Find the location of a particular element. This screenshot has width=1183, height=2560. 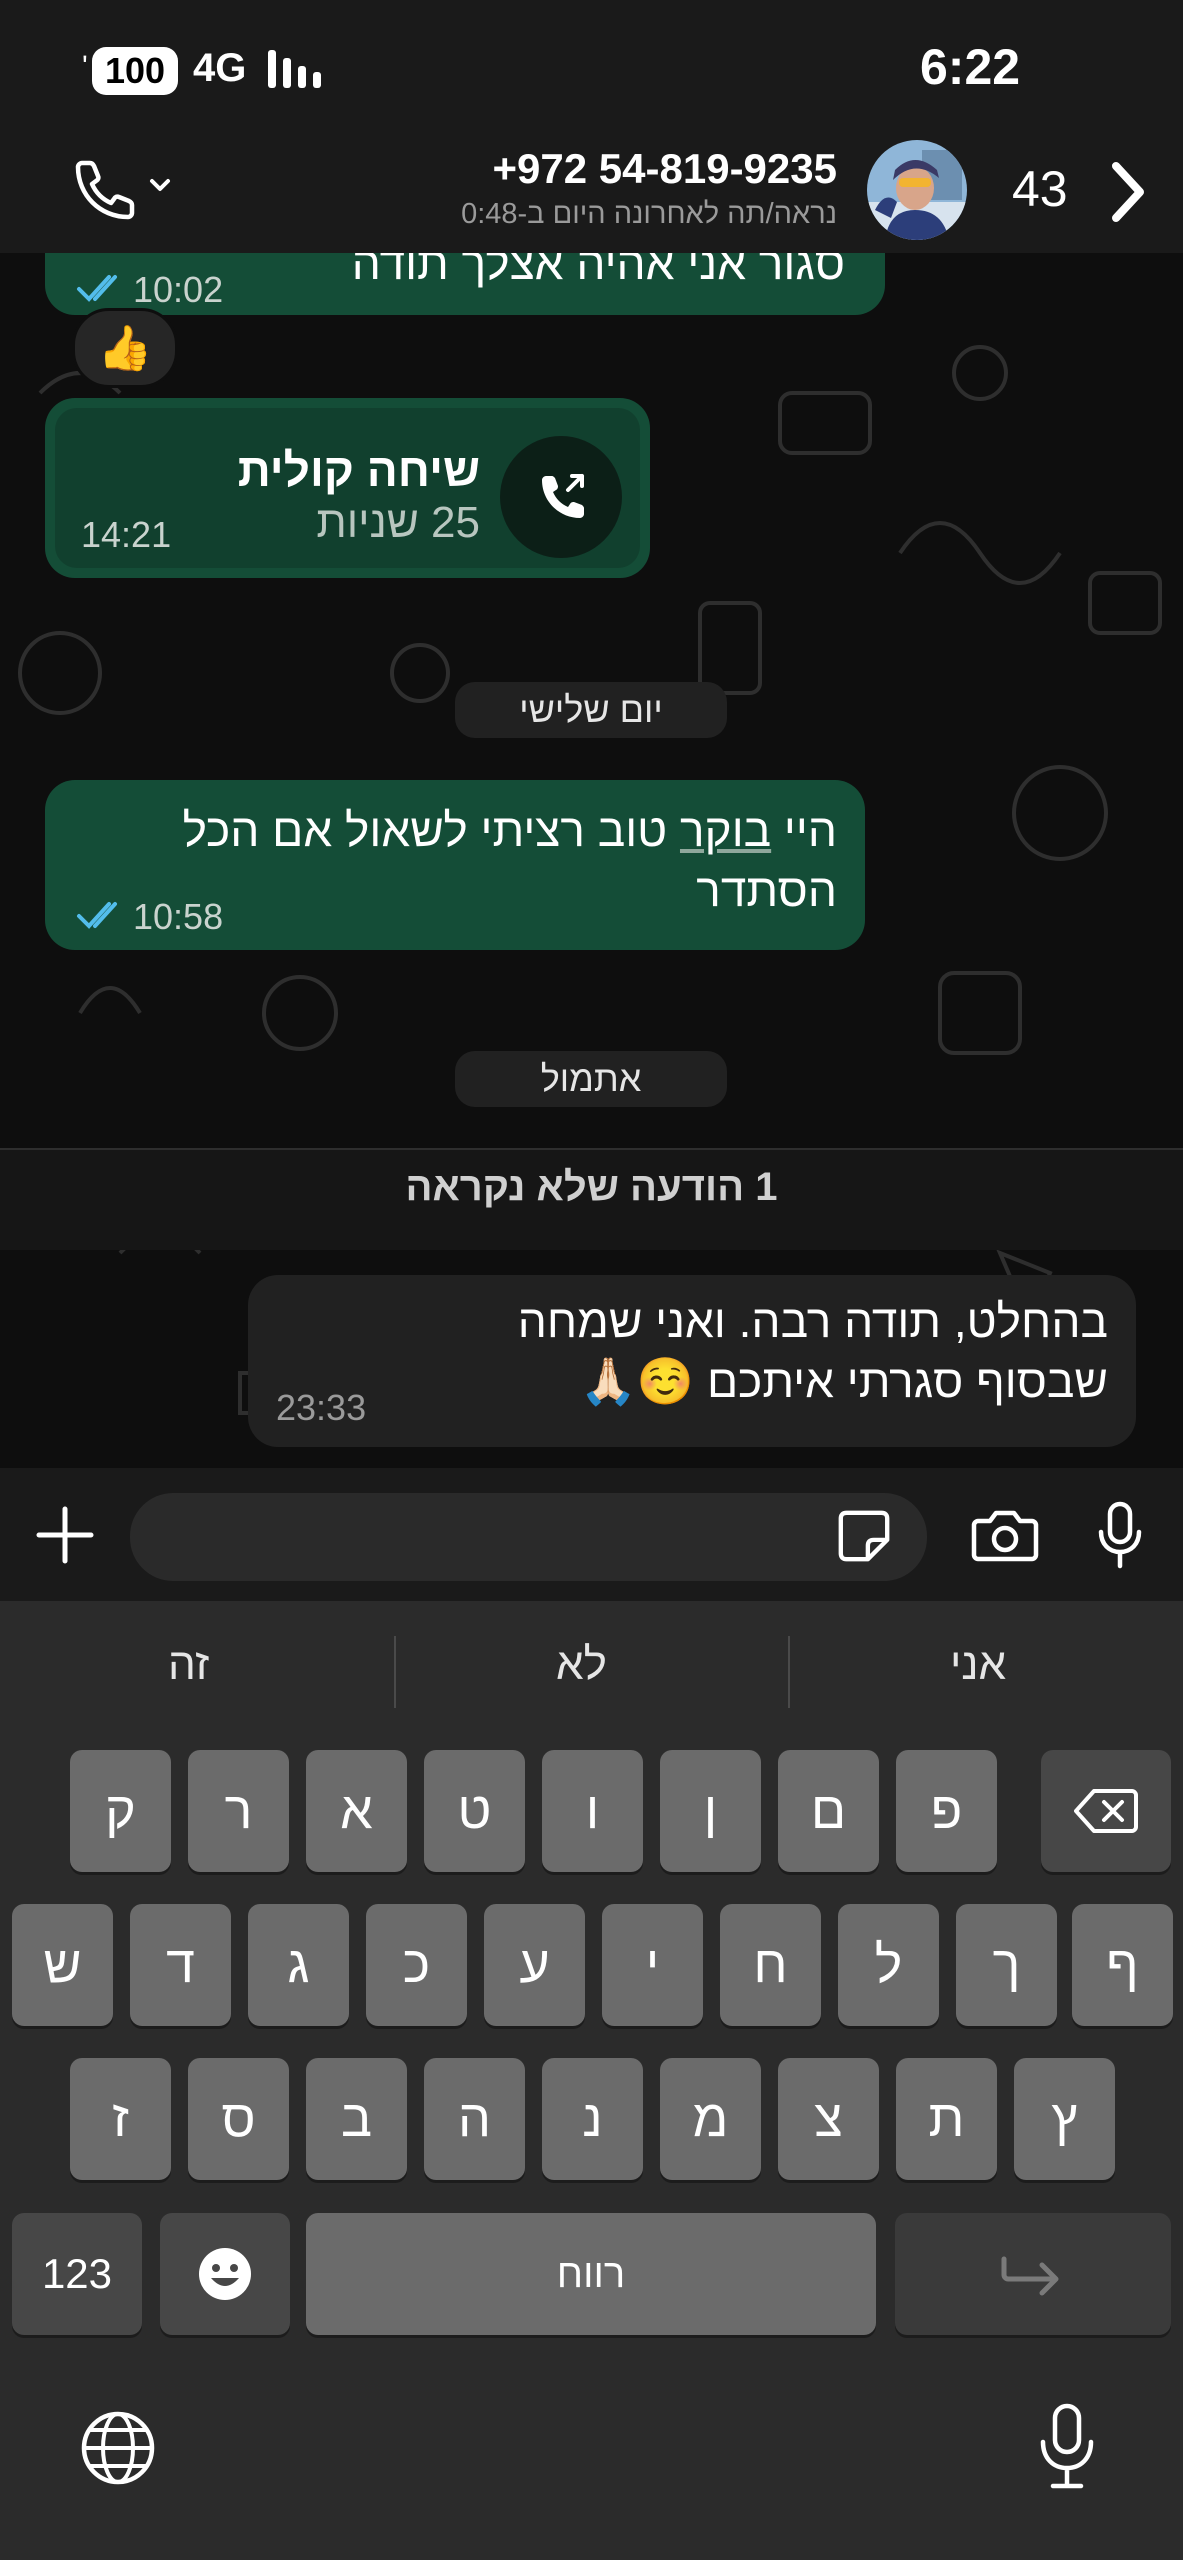

contact-name: +972 54-819-9235 is located at coordinates (665, 169).